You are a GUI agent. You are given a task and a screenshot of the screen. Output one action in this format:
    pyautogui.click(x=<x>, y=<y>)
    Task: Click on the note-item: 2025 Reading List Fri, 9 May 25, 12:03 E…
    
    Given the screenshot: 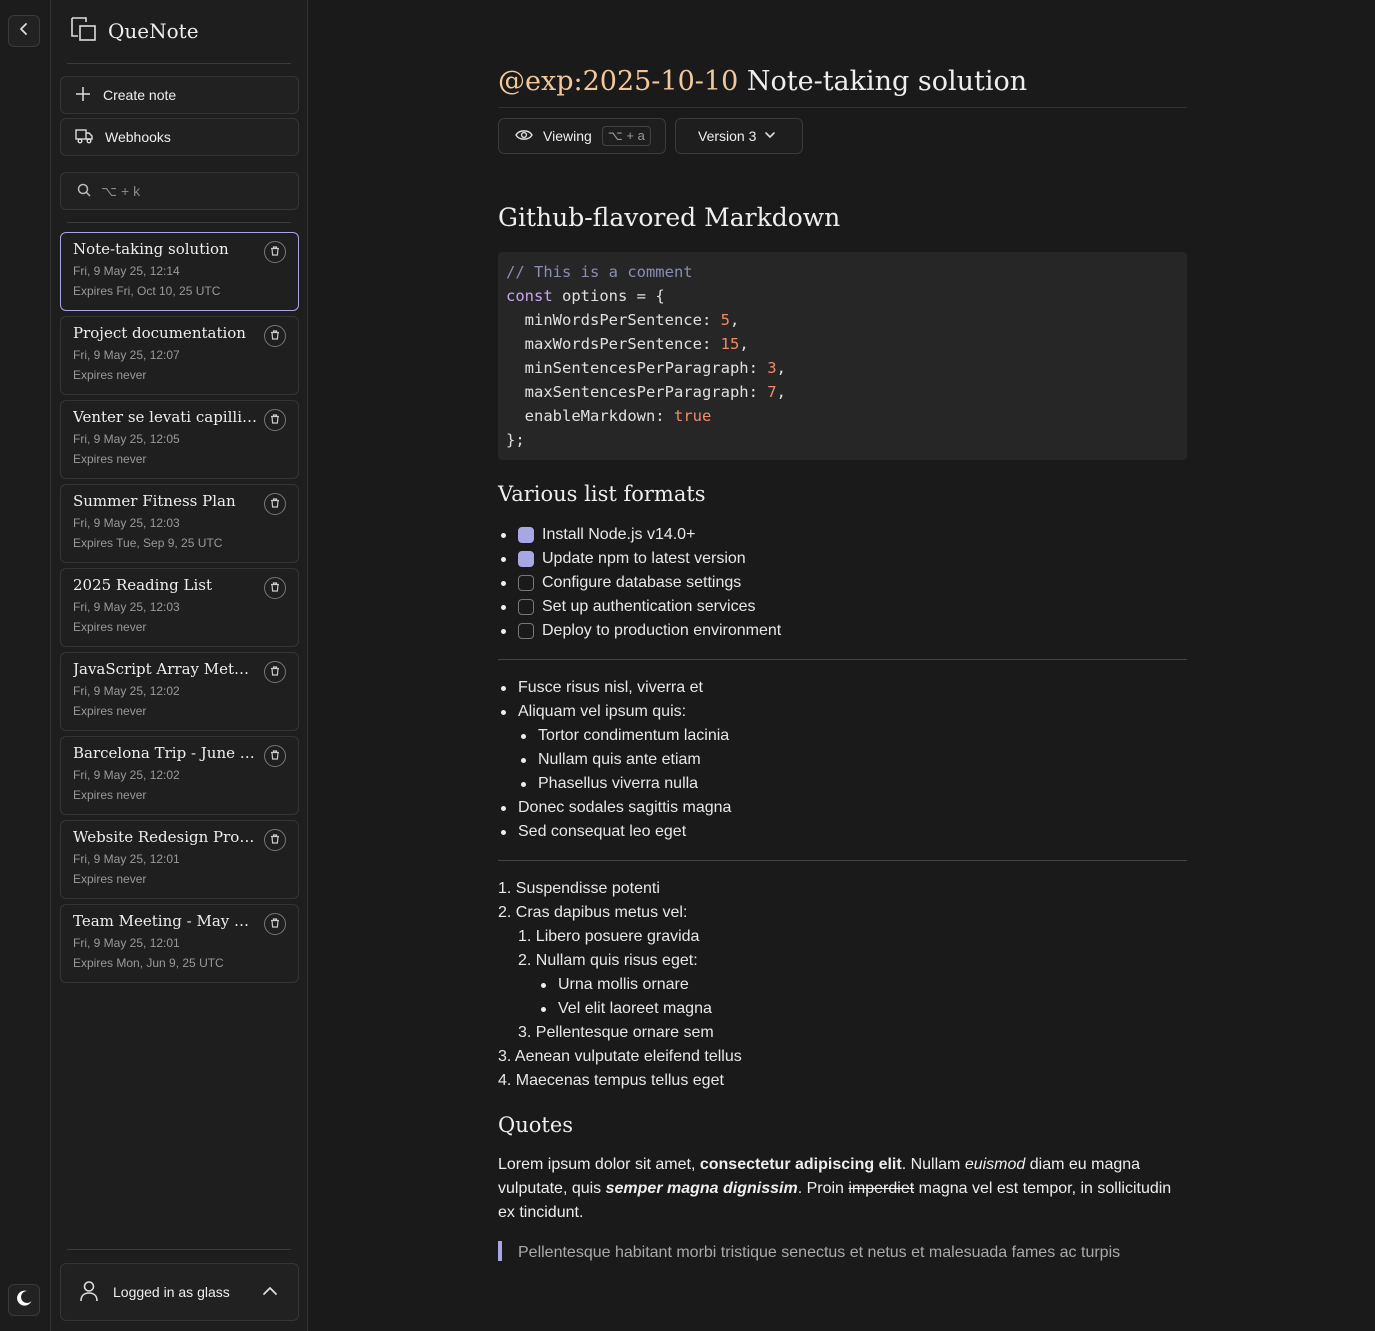 What is the action you would take?
    pyautogui.click(x=179, y=607)
    